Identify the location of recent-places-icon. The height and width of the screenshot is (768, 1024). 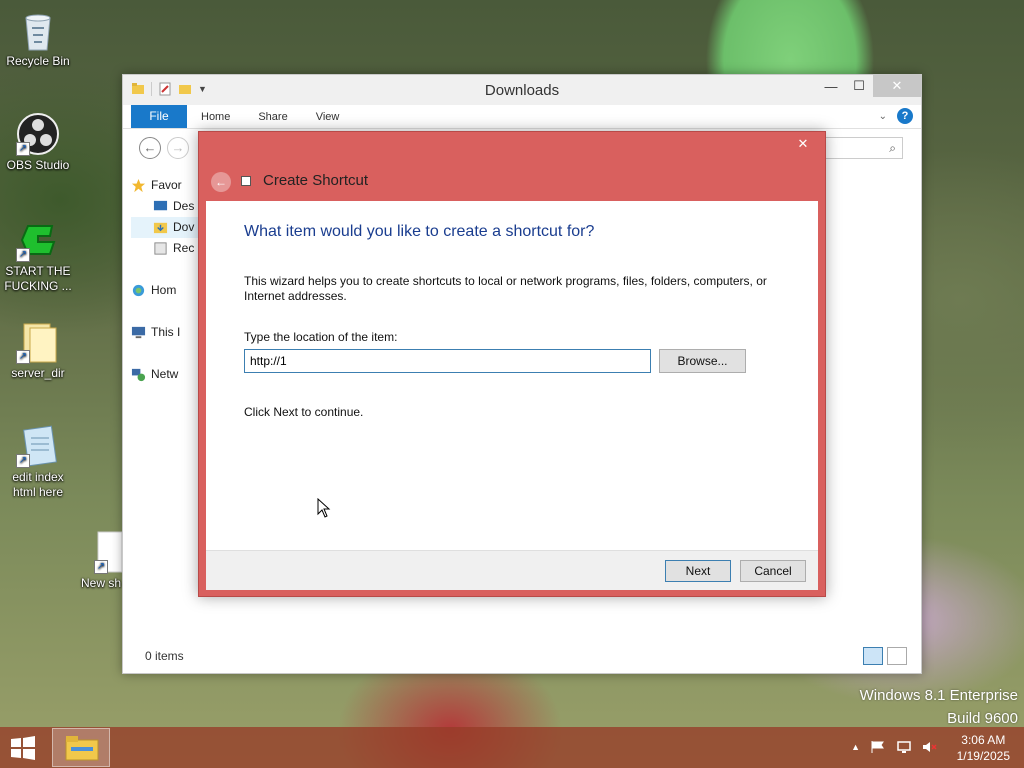
(160, 248).